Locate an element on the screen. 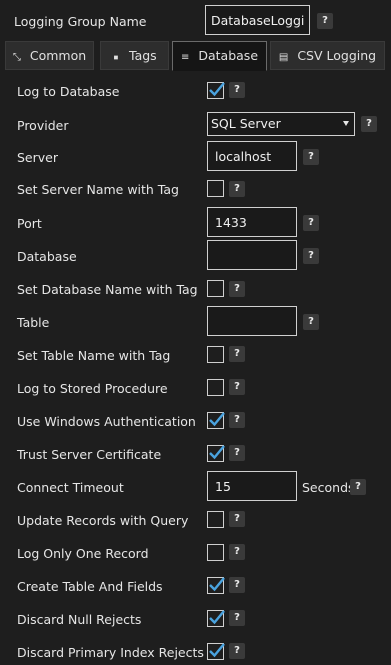 This screenshot has width=391, height=665. log-to-database-checkbox is located at coordinates (216, 90).